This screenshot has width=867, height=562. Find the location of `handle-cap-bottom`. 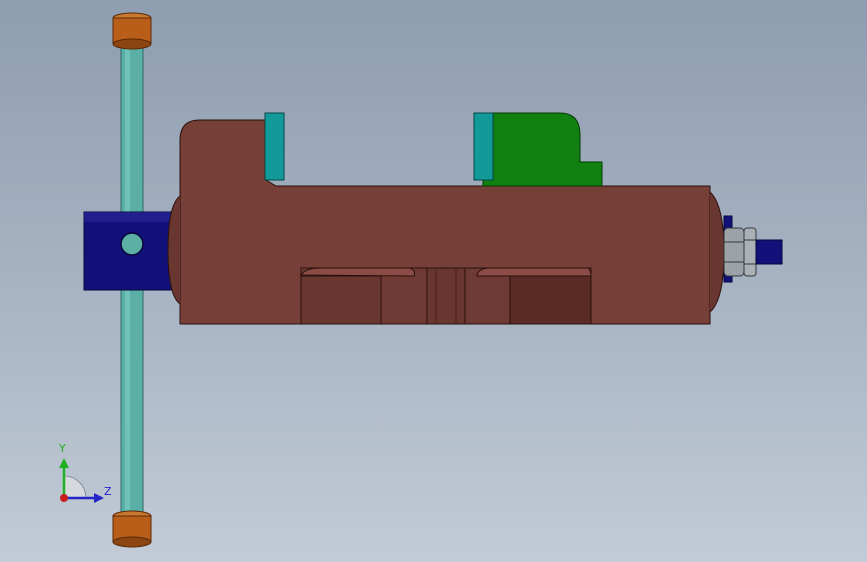

handle-cap-bottom is located at coordinates (132, 529).